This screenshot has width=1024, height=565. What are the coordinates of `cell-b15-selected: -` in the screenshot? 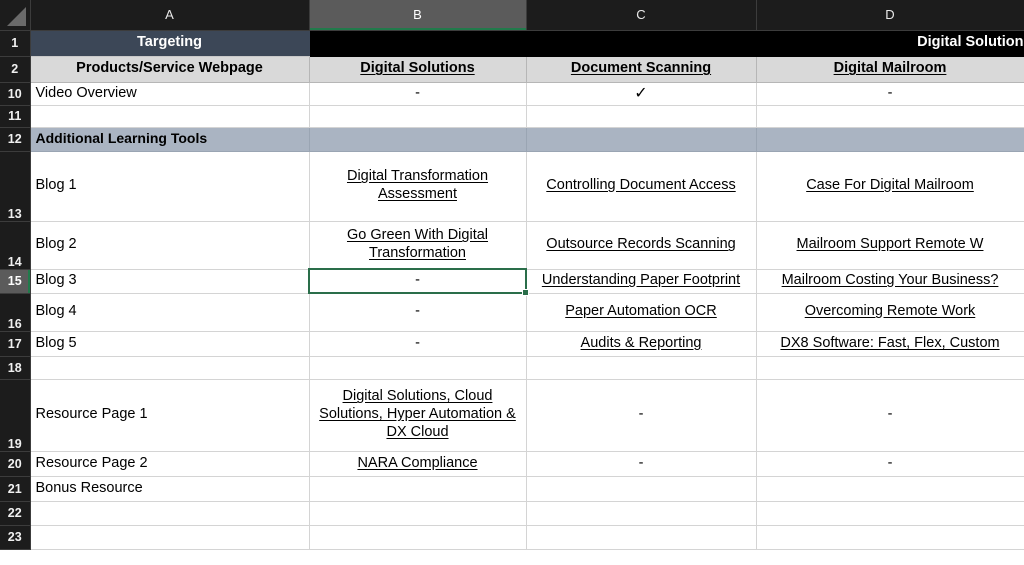 It's located at (418, 281).